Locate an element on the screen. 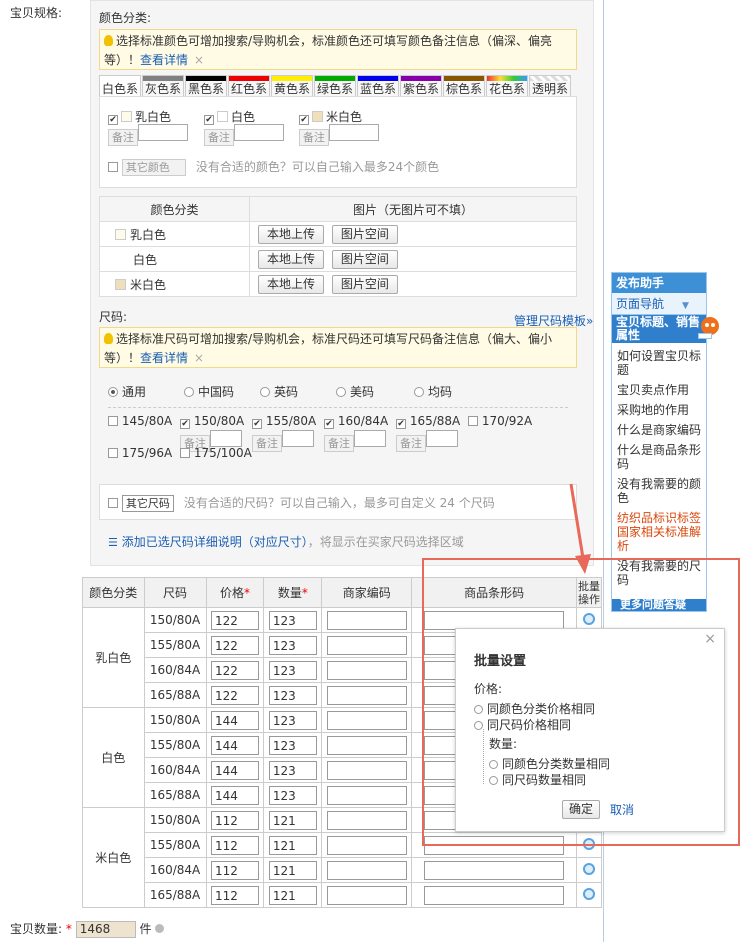  color-option: ✔ 米白色 is located at coordinates (330, 116).